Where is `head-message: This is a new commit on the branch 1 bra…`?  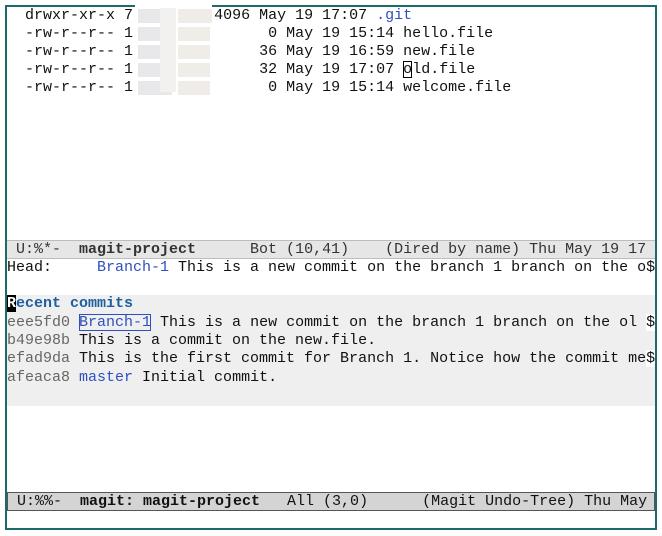 head-message: This is a new commit on the branch 1 bra… is located at coordinates (408, 267).